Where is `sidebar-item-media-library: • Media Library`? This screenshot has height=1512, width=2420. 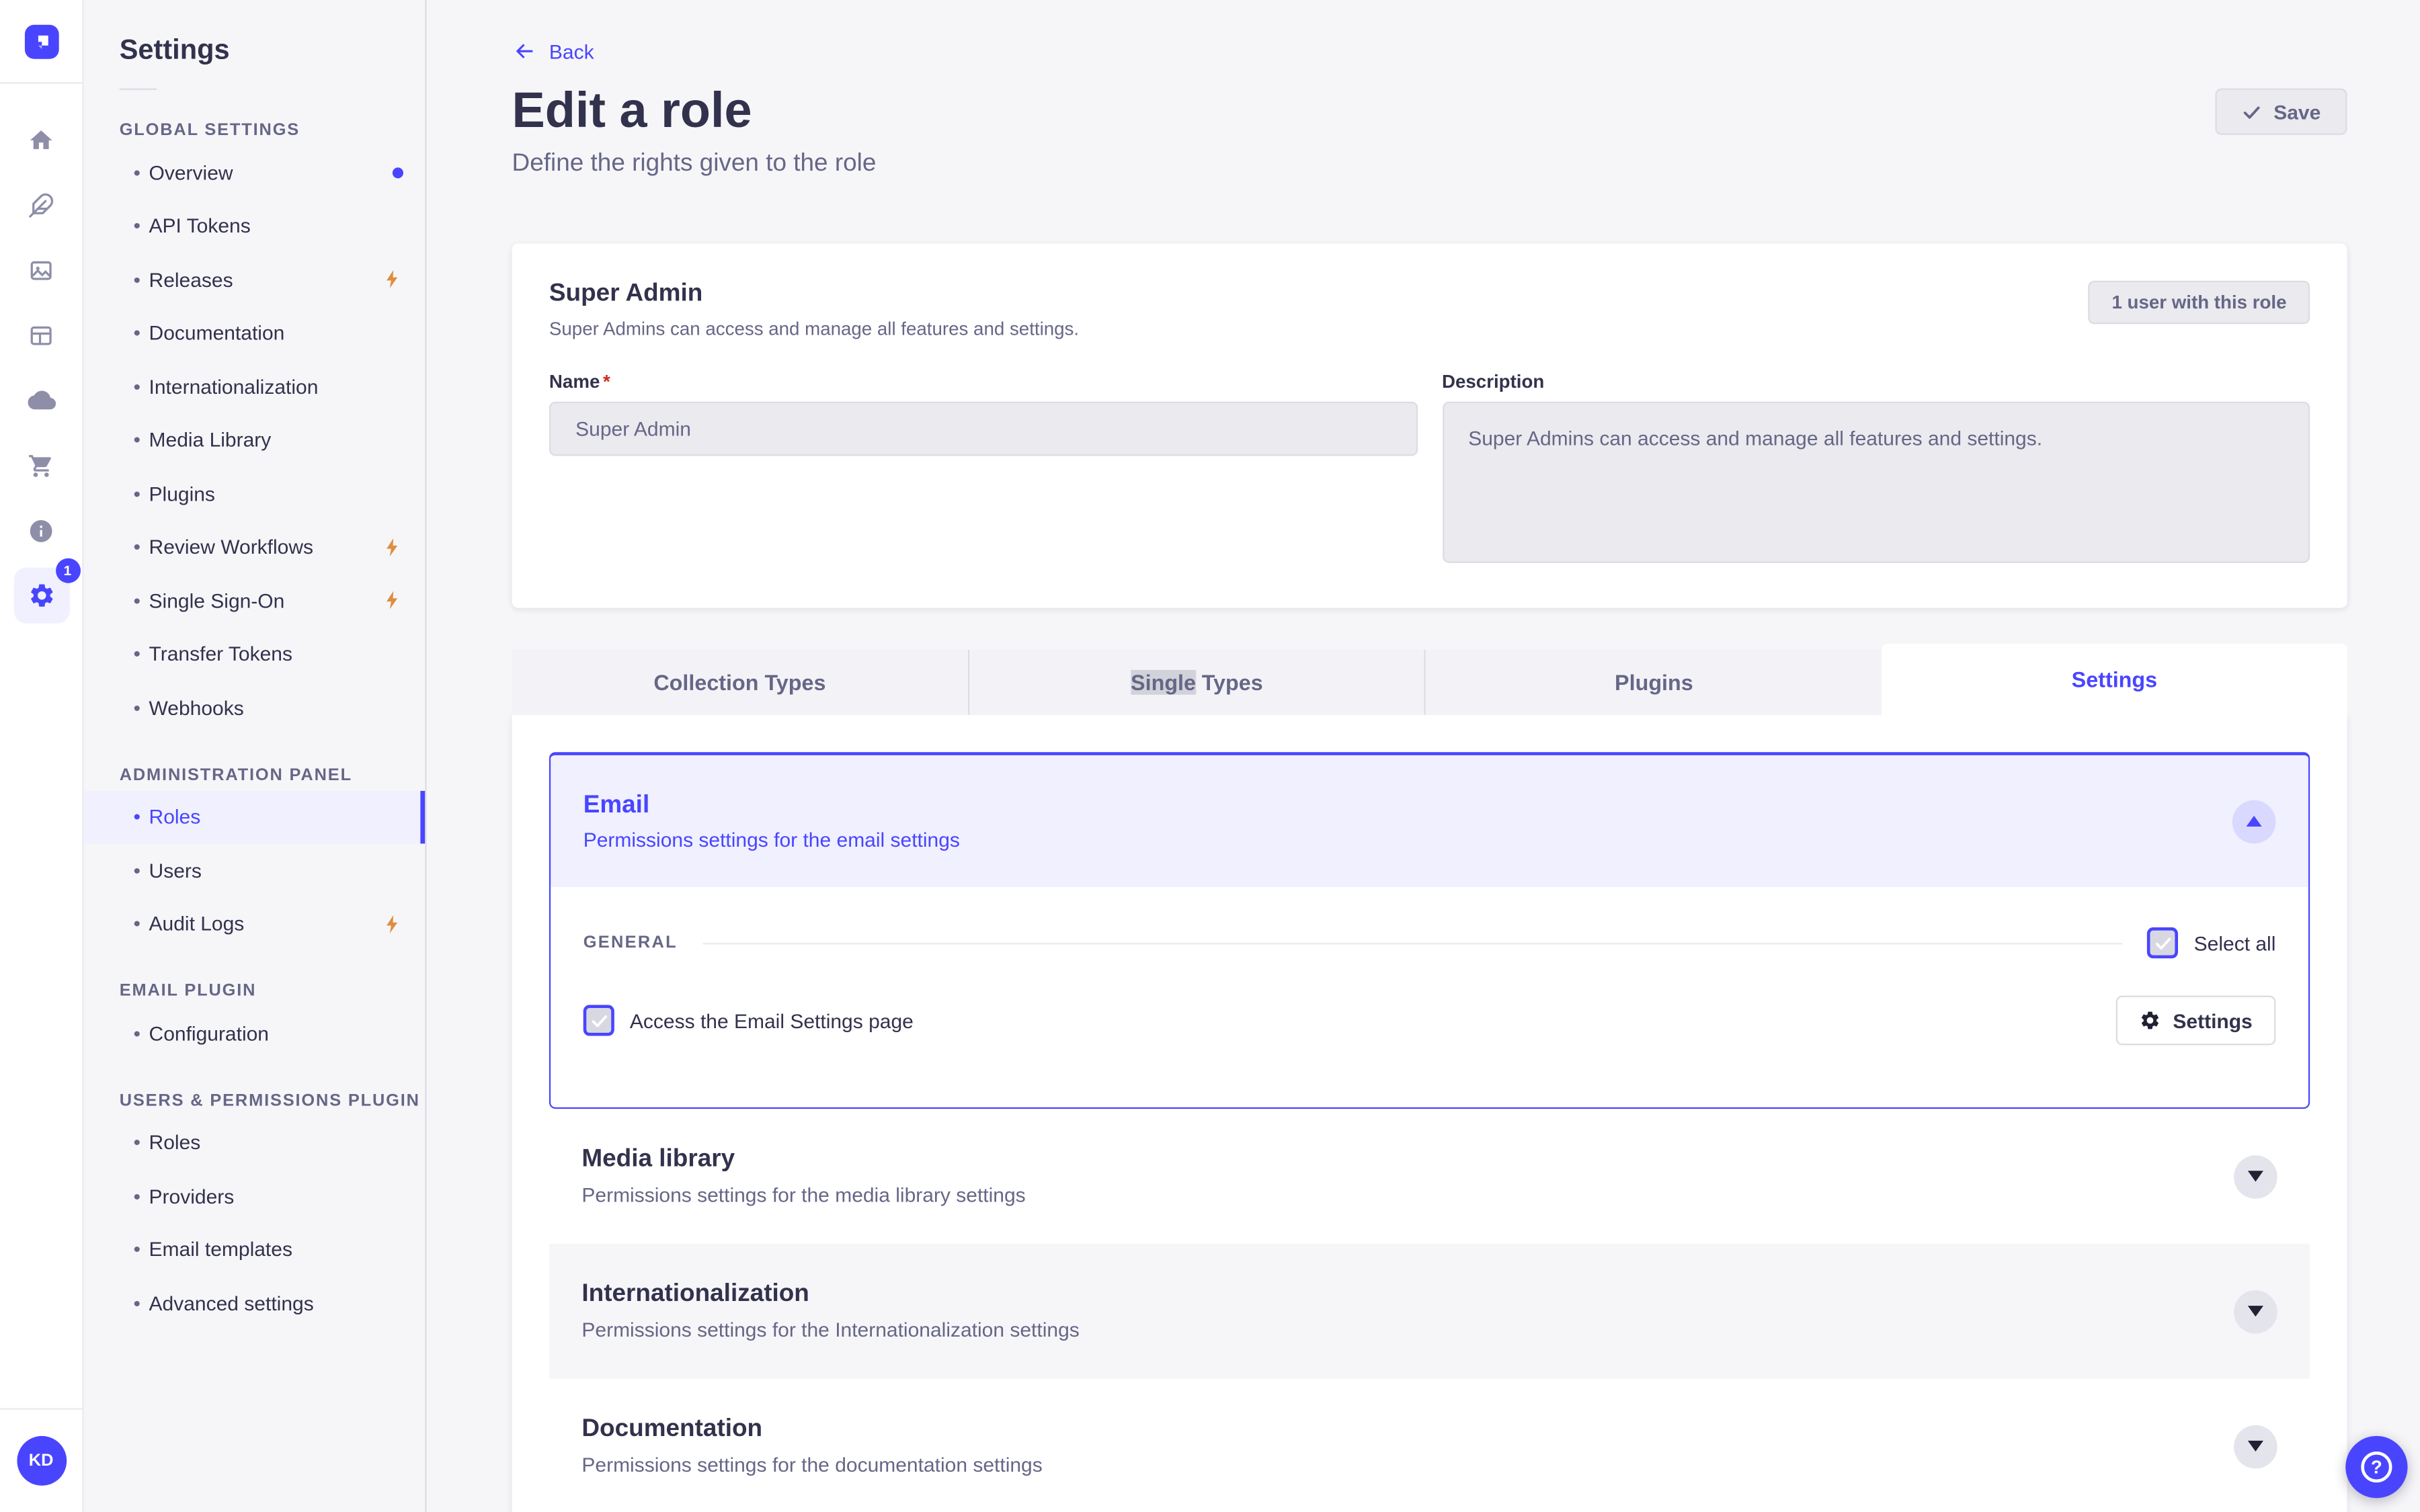
sidebar-item-media-library: • Media Library is located at coordinates (255, 440).